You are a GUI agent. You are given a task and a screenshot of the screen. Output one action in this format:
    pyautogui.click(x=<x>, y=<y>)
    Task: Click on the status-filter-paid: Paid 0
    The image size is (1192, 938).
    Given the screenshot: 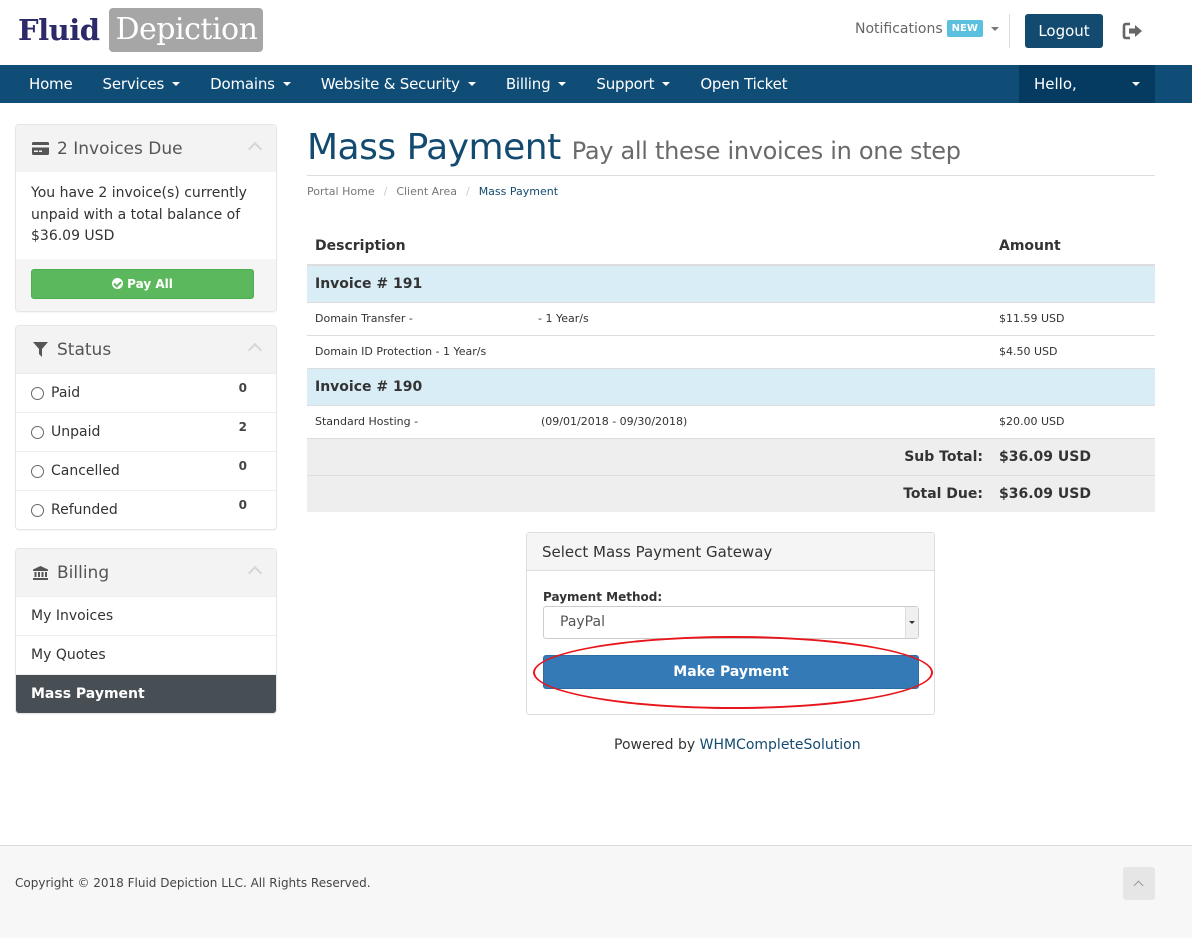 What is the action you would take?
    pyautogui.click(x=146, y=392)
    